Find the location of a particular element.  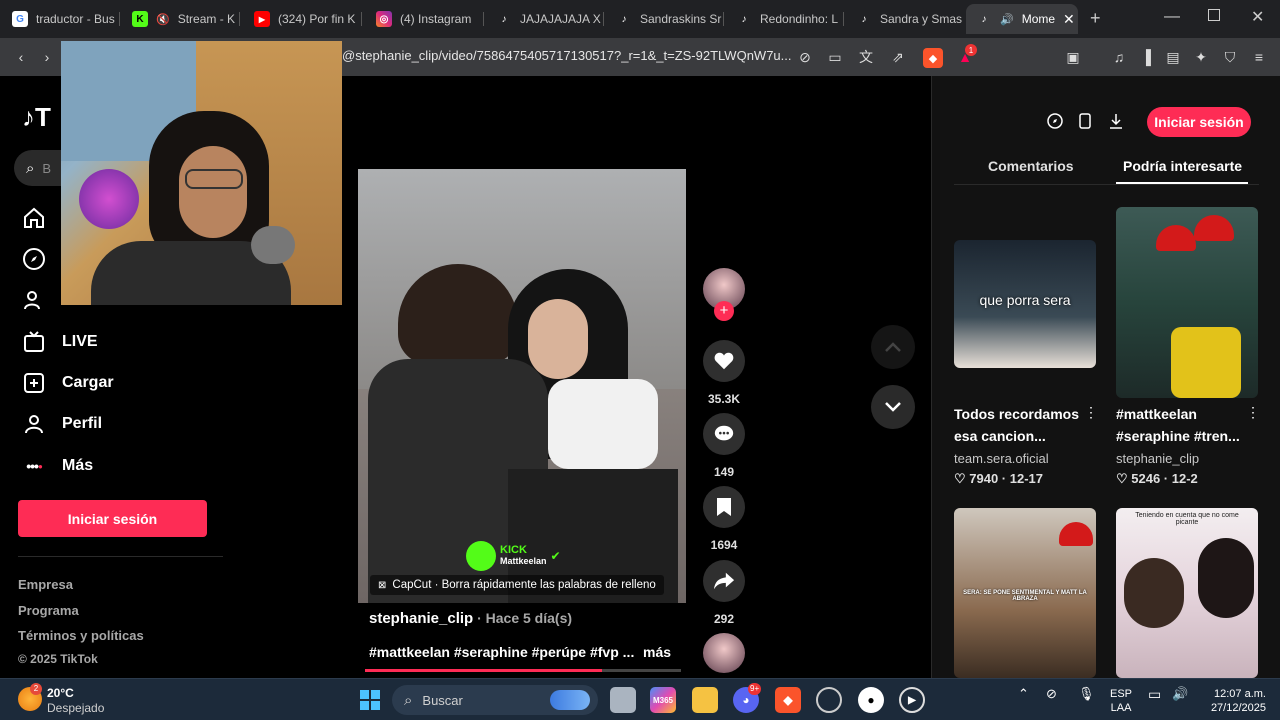

heart-icon is located at coordinates (724, 361).